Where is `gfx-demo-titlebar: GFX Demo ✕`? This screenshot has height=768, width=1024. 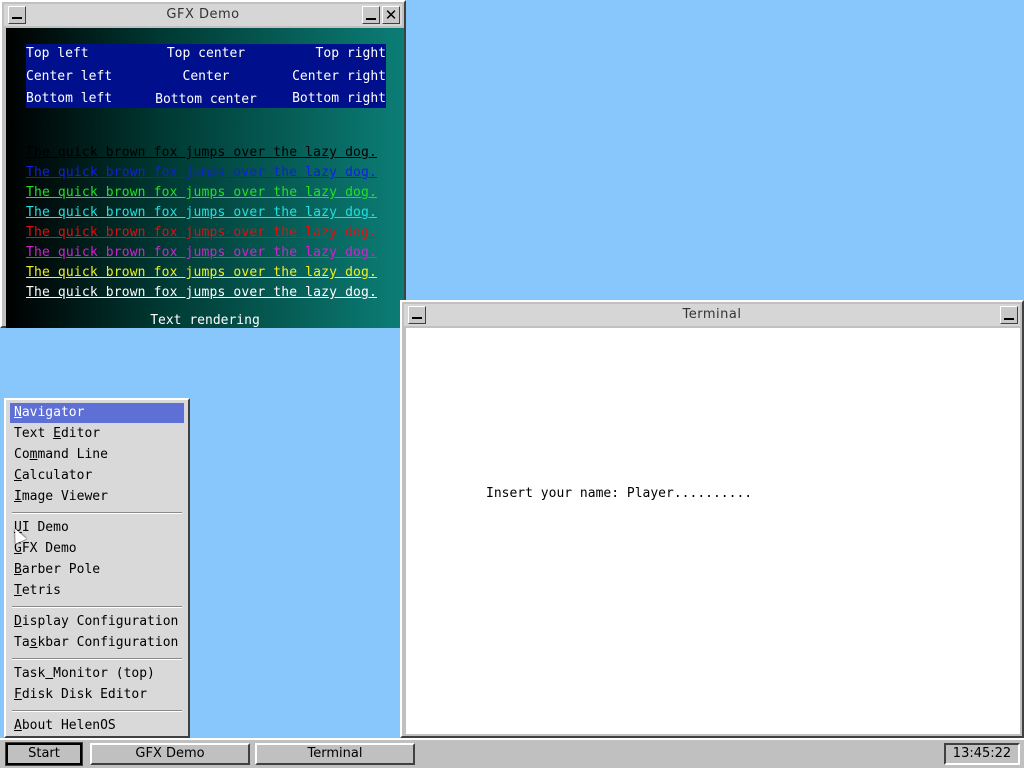
gfx-demo-titlebar: GFX Demo ✕ is located at coordinates (203, 15).